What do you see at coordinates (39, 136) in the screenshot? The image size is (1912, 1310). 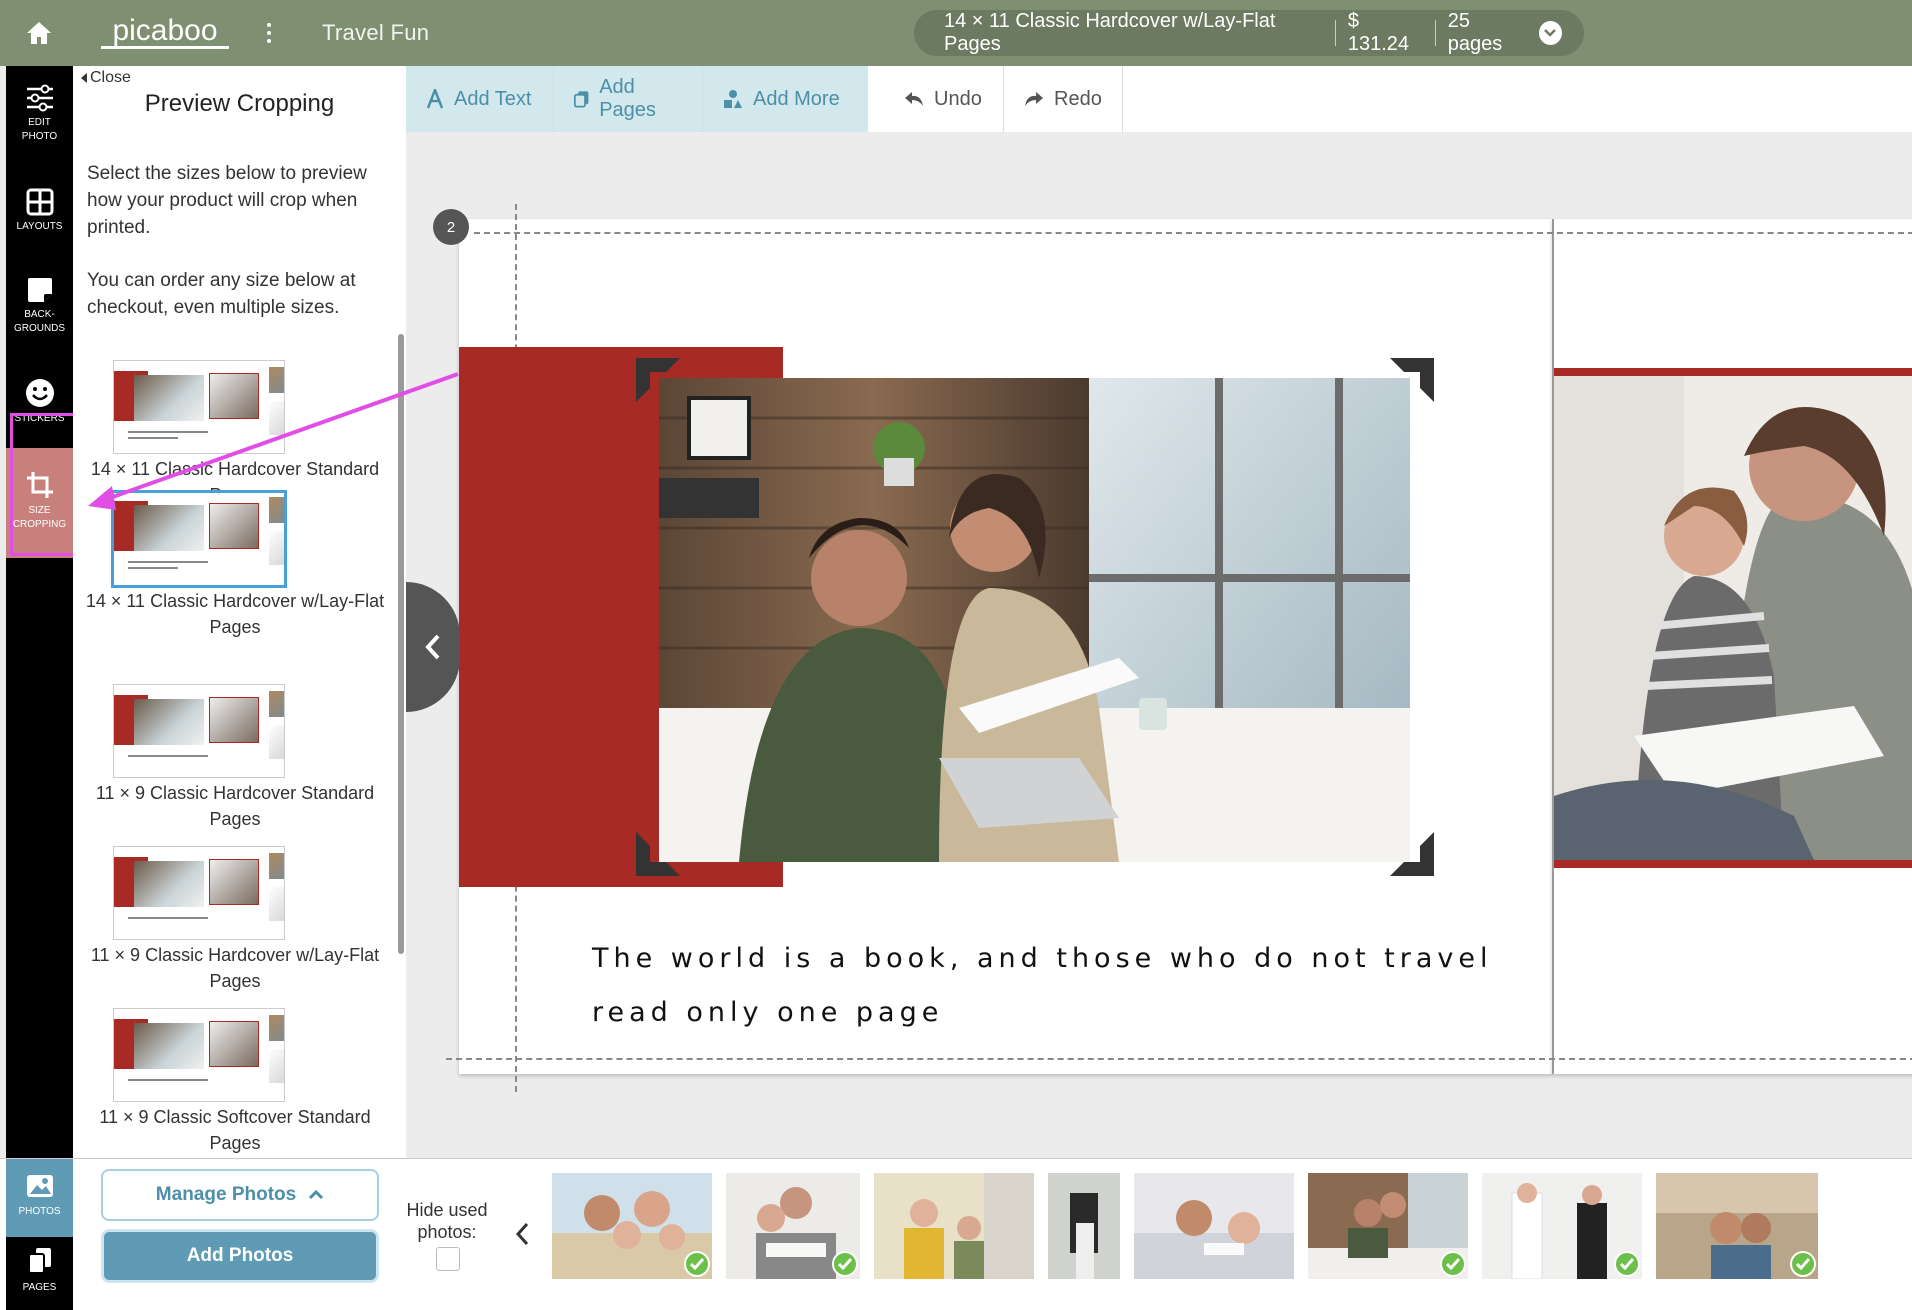 I see `rail-label: PHOTO` at bounding box center [39, 136].